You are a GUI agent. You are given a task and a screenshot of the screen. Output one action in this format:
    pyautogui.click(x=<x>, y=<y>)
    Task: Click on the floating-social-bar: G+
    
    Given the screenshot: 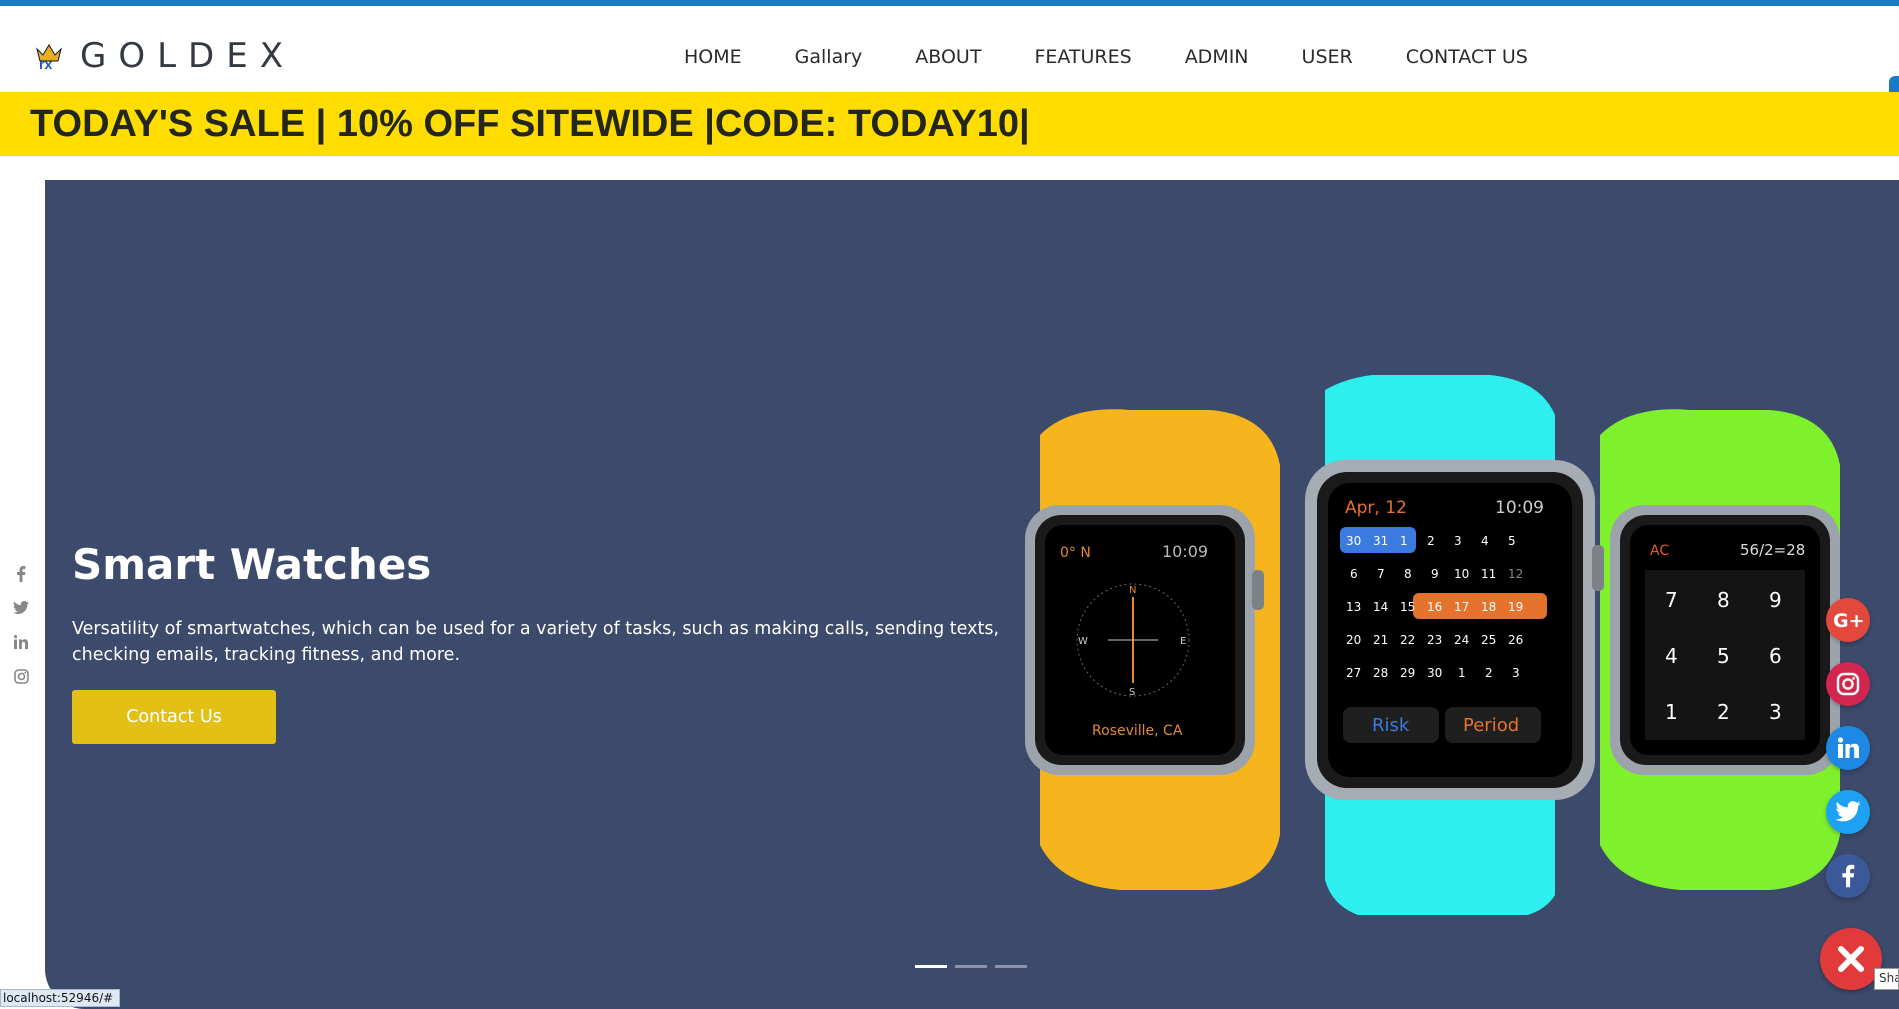 What is the action you would take?
    pyautogui.click(x=1848, y=748)
    